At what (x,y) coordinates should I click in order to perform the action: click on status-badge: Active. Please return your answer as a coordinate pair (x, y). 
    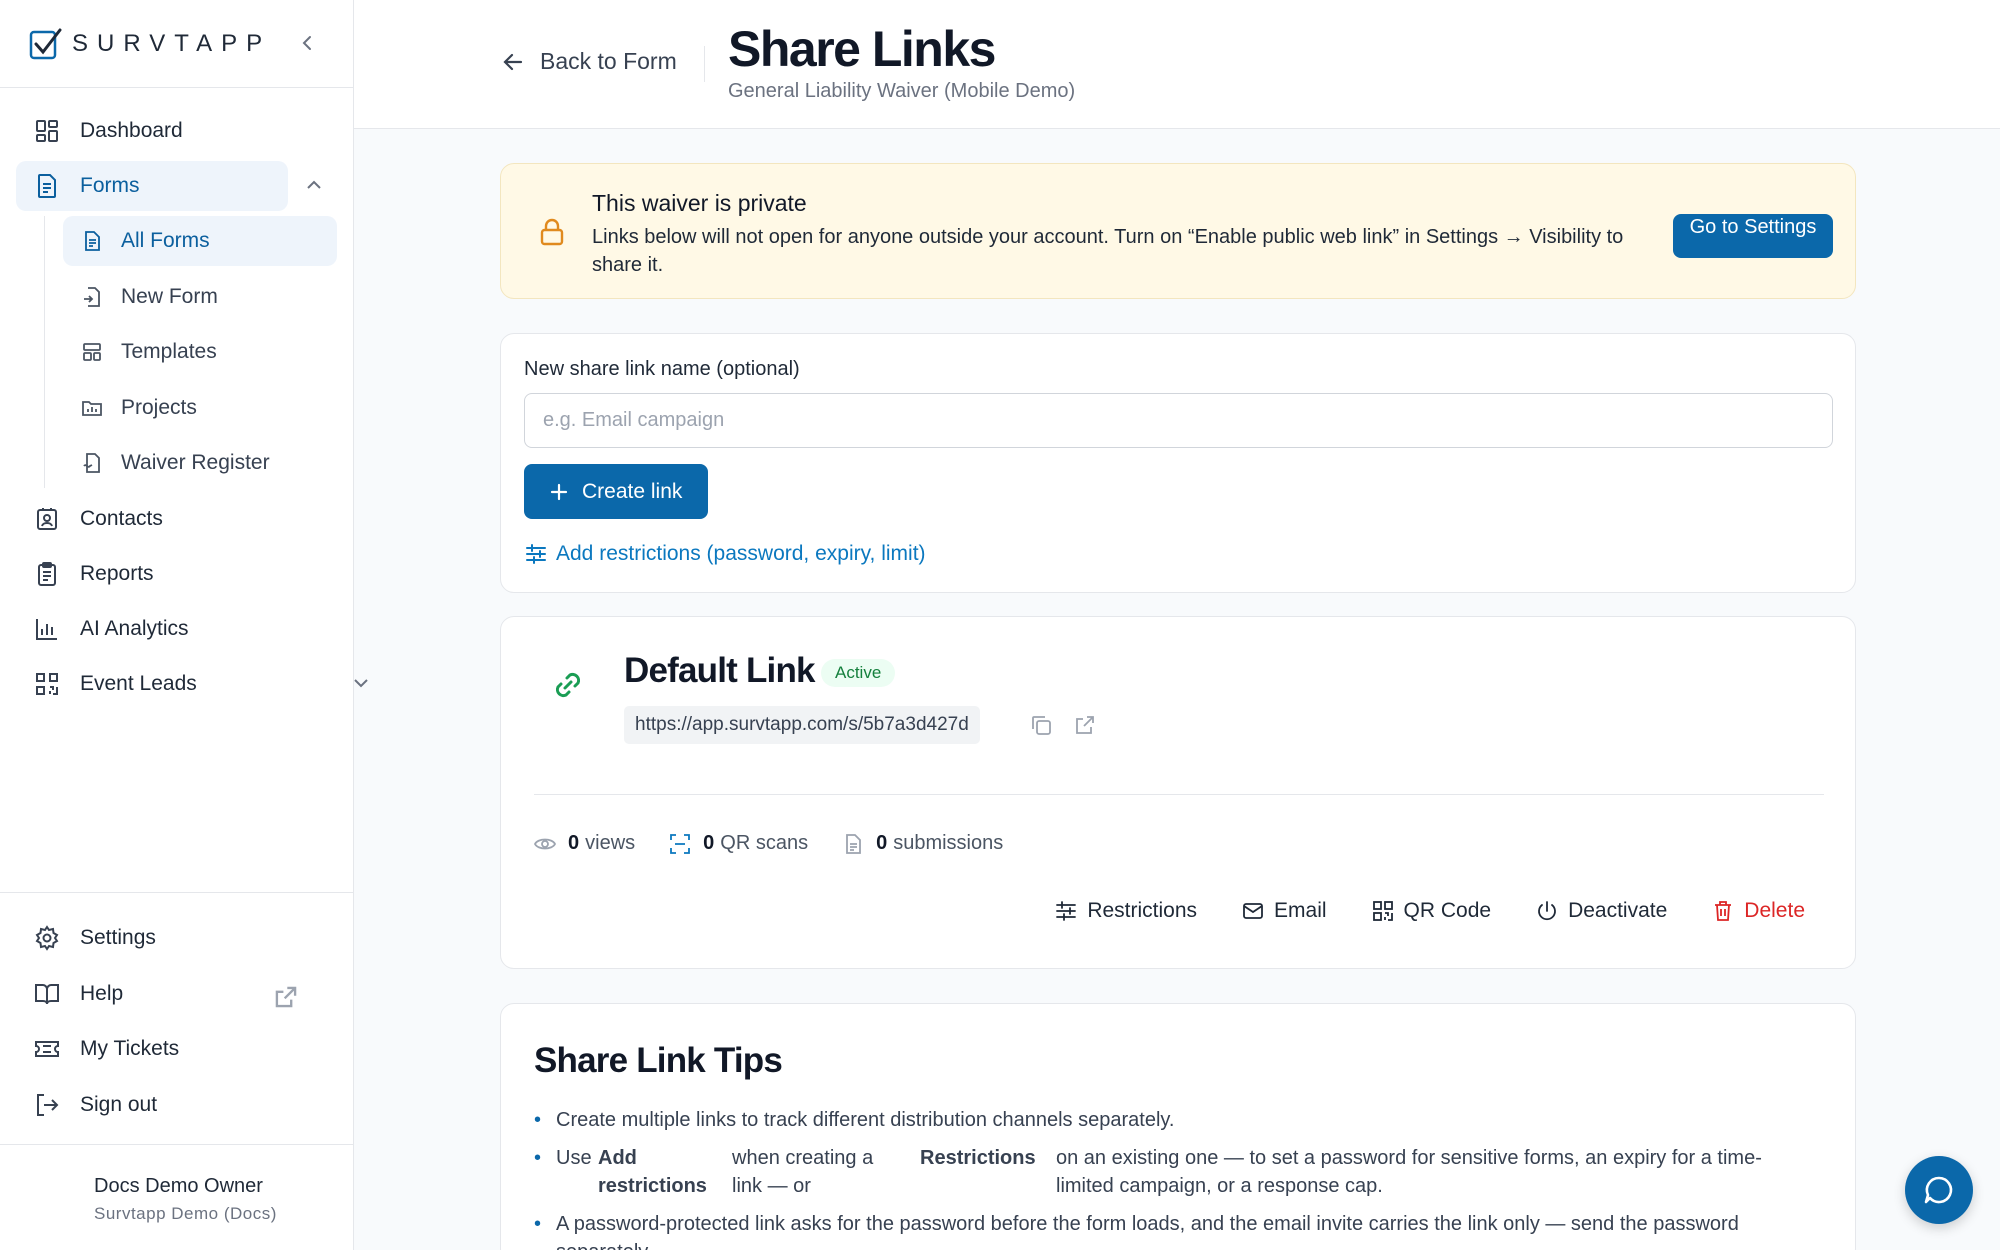
    Looking at the image, I should click on (858, 673).